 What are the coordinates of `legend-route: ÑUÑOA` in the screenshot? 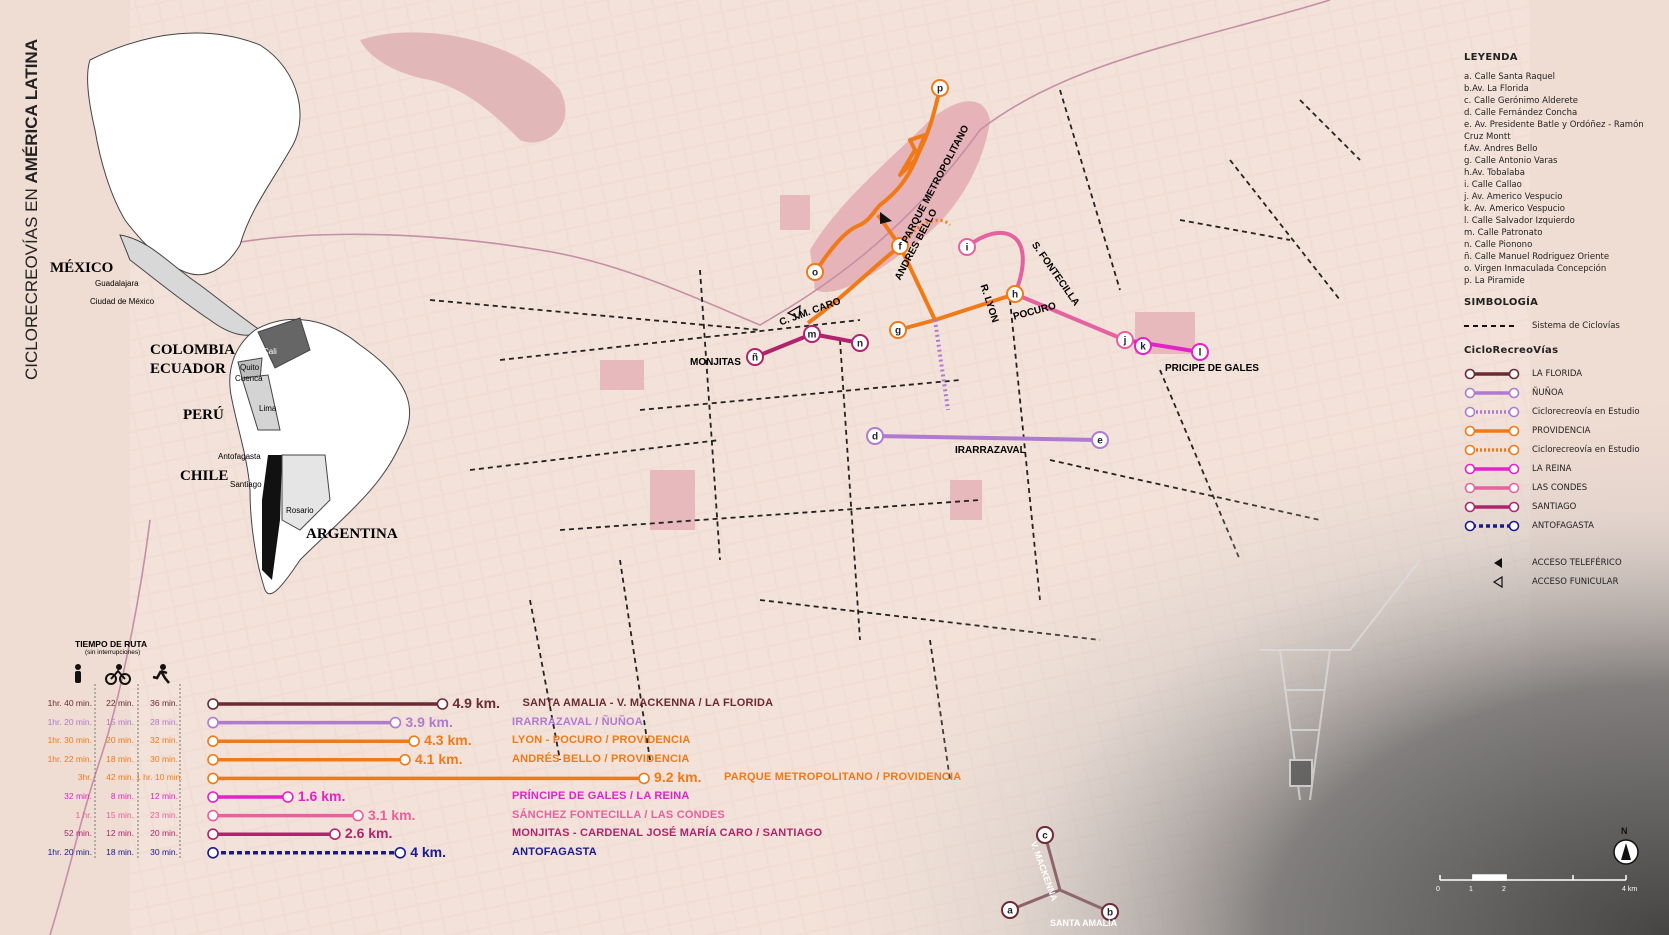 It's located at (1562, 392).